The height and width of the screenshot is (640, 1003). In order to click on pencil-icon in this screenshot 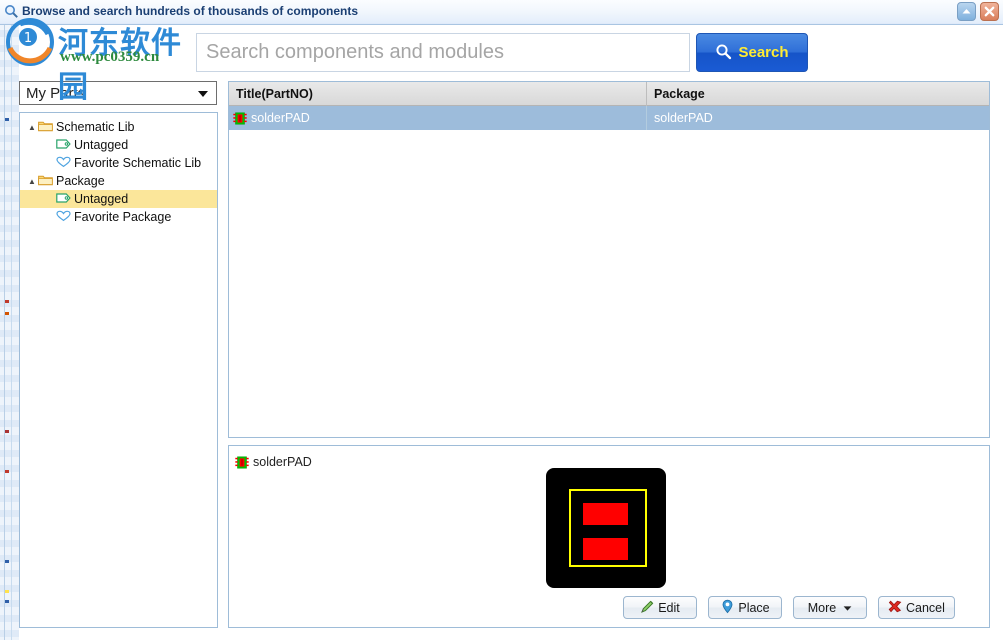, I will do `click(647, 608)`.